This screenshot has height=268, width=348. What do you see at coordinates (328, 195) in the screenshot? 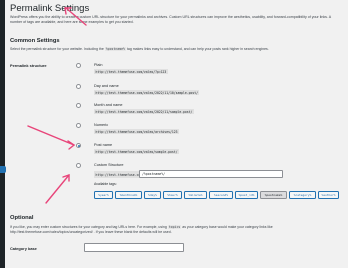
I see `tag-button-author: %author%` at bounding box center [328, 195].